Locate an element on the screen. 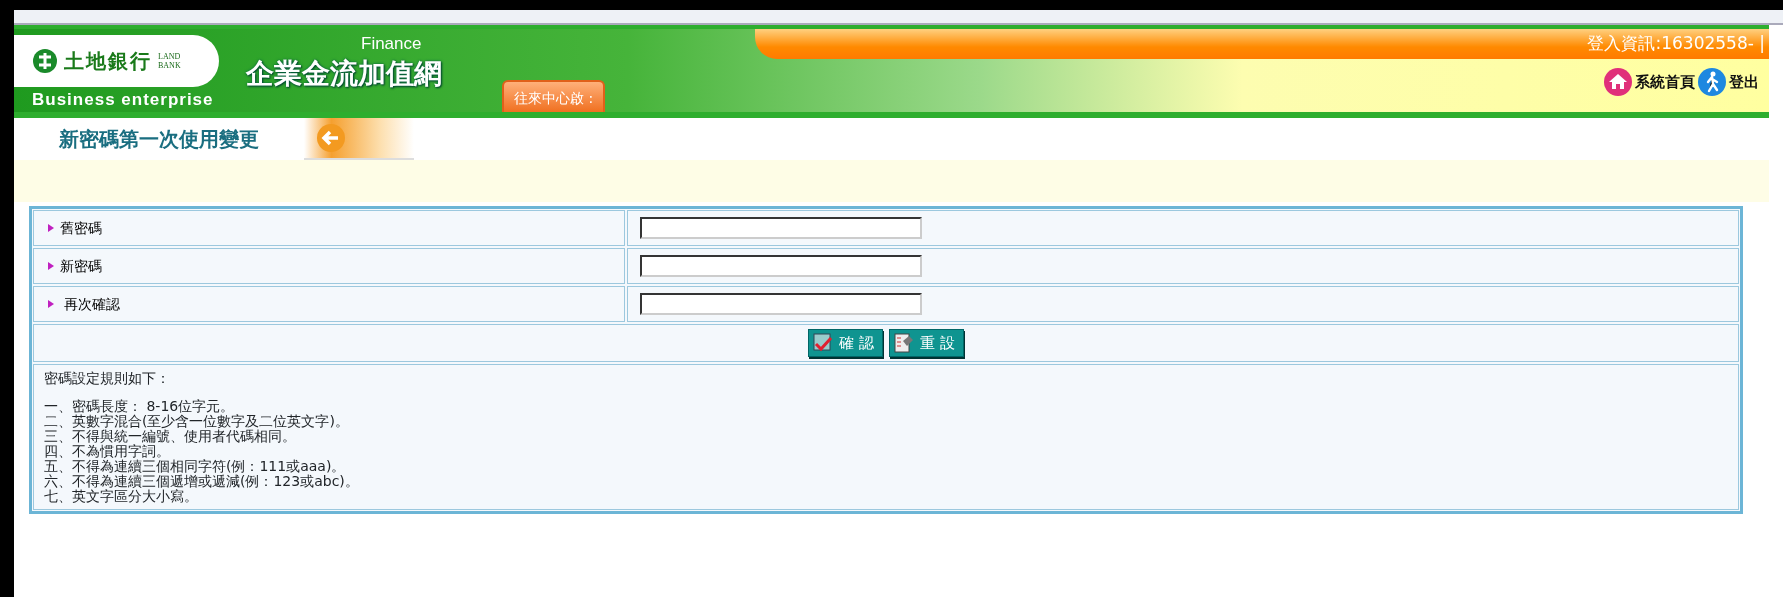 This screenshot has width=1783, height=597. home-icon is located at coordinates (1618, 82).